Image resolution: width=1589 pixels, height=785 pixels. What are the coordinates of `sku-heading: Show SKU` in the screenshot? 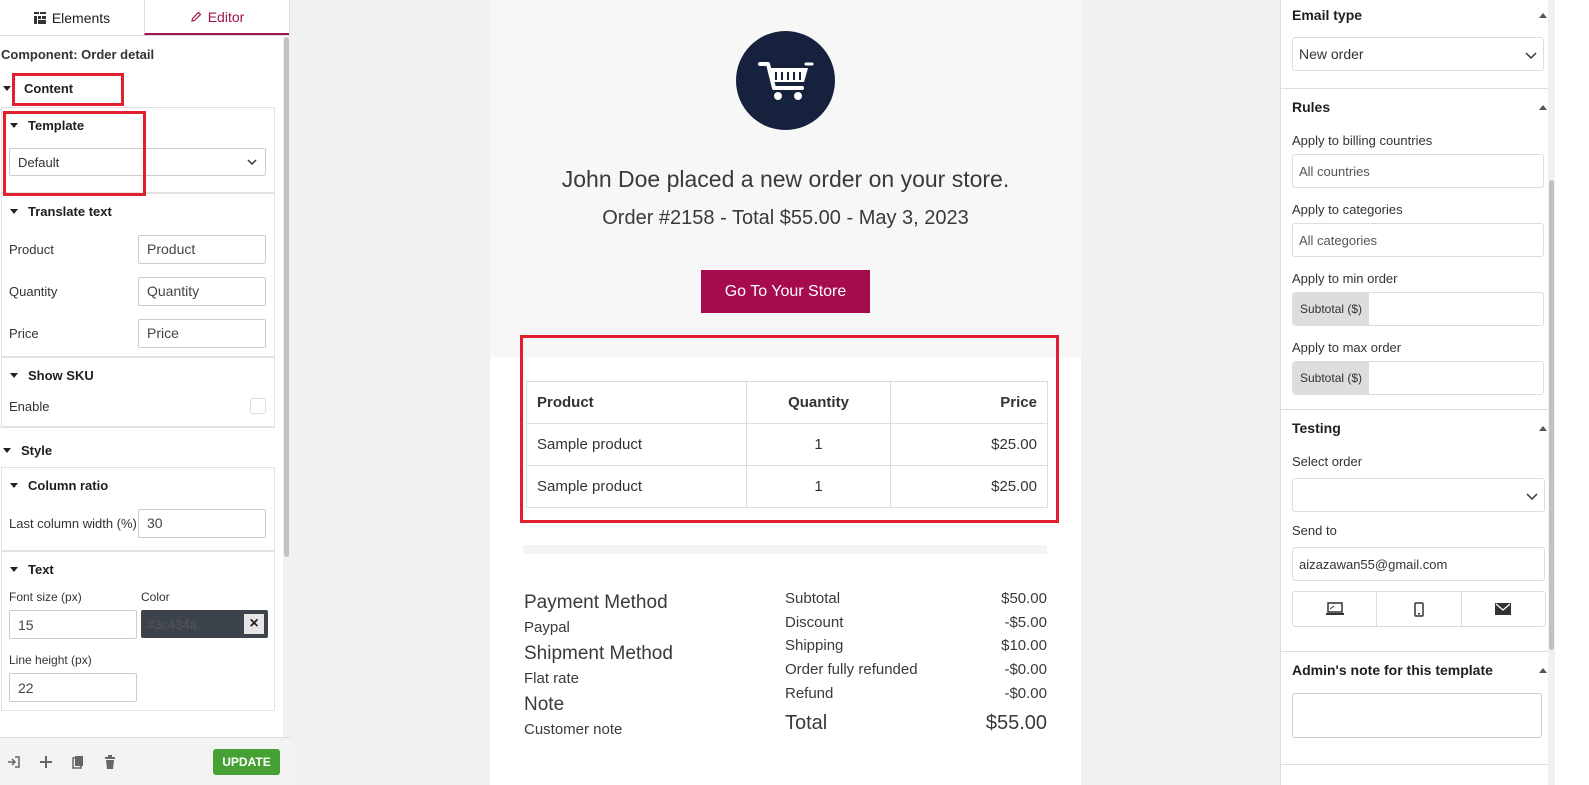 It's located at (61, 375).